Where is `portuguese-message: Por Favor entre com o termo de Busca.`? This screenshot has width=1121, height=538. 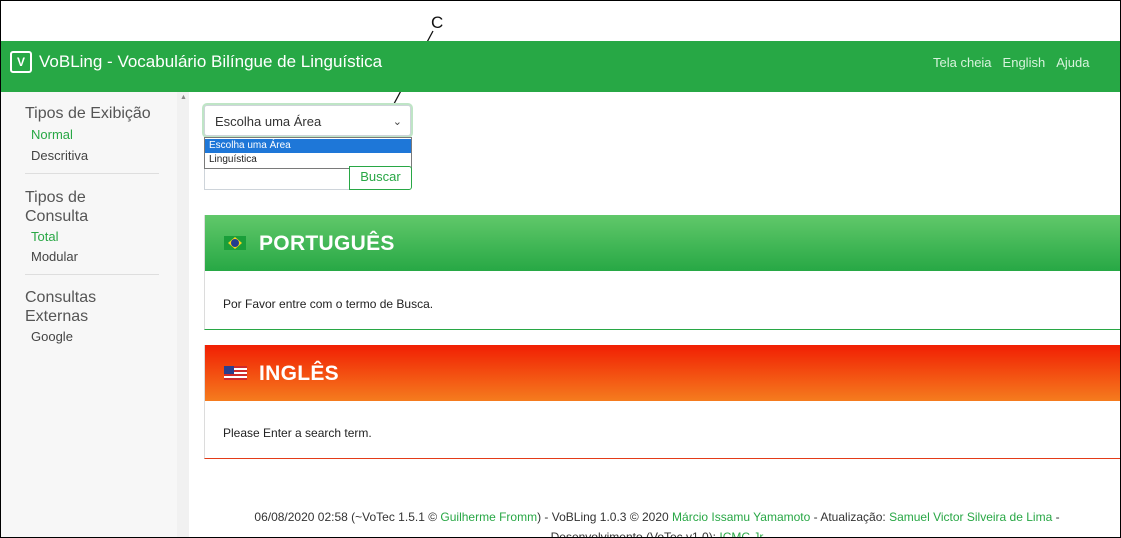
portuguese-message: Por Favor entre com o termo de Busca. is located at coordinates (328, 304).